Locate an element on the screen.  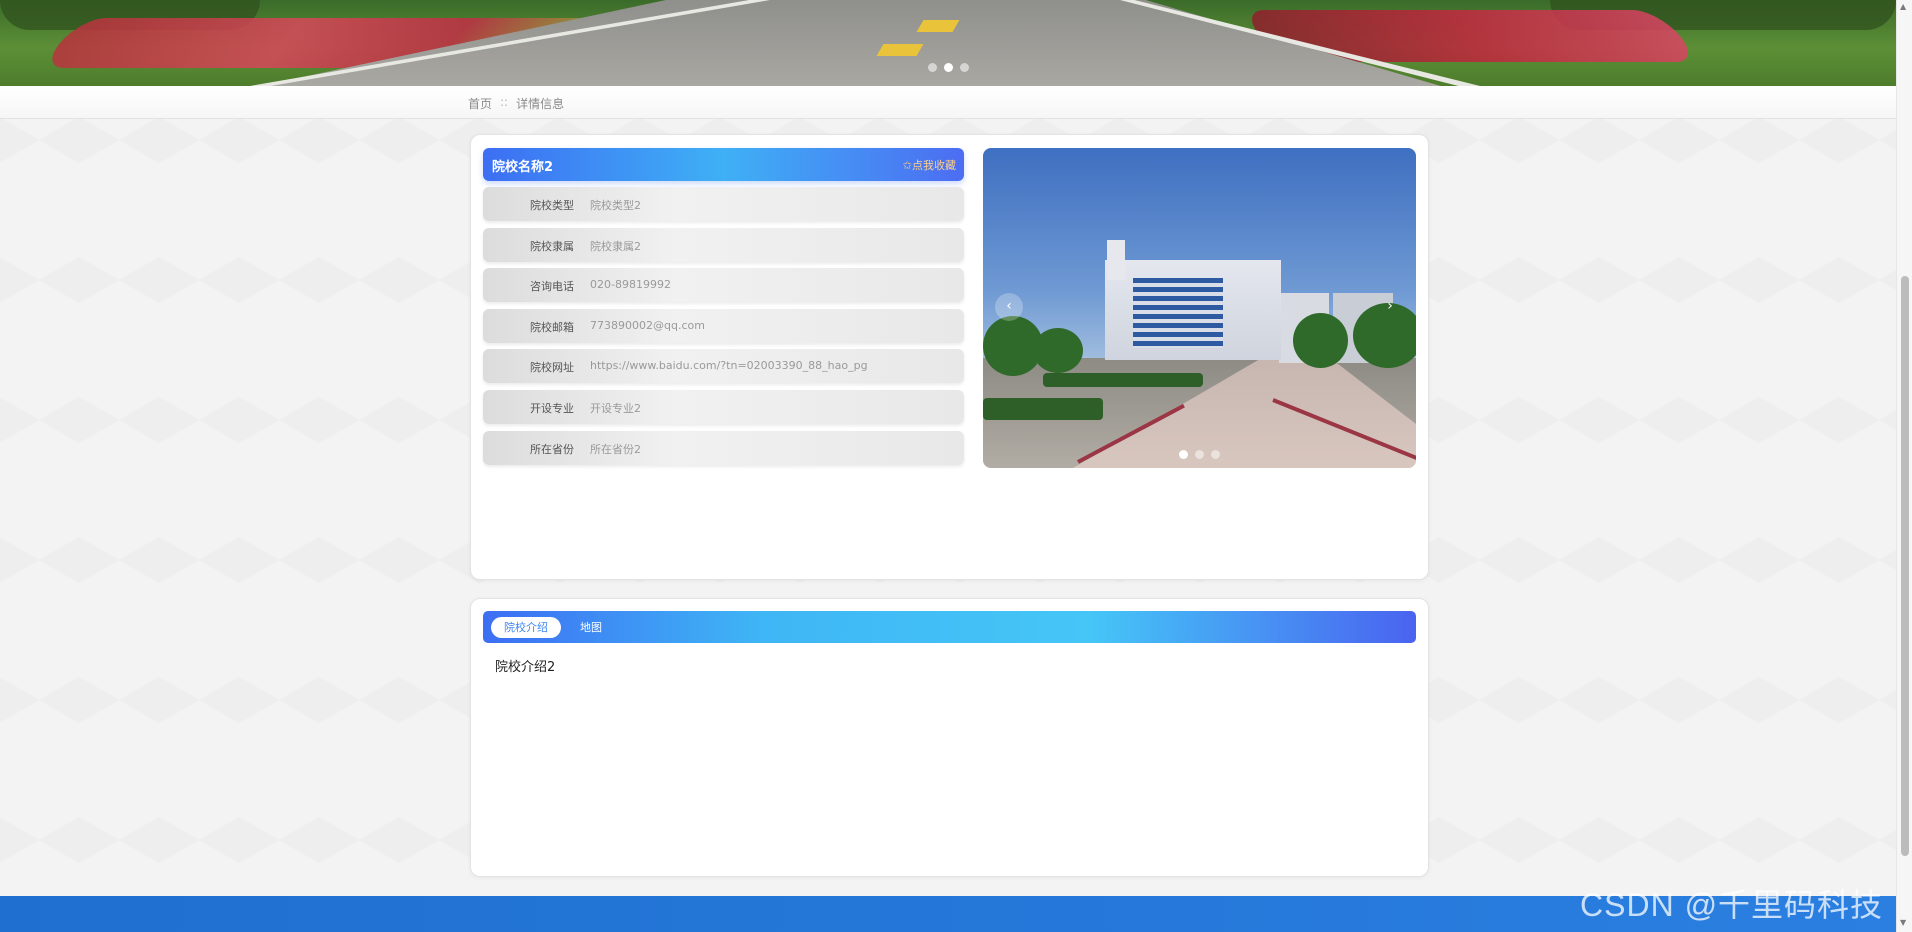
photo-building-tower is located at coordinates (1116, 260).